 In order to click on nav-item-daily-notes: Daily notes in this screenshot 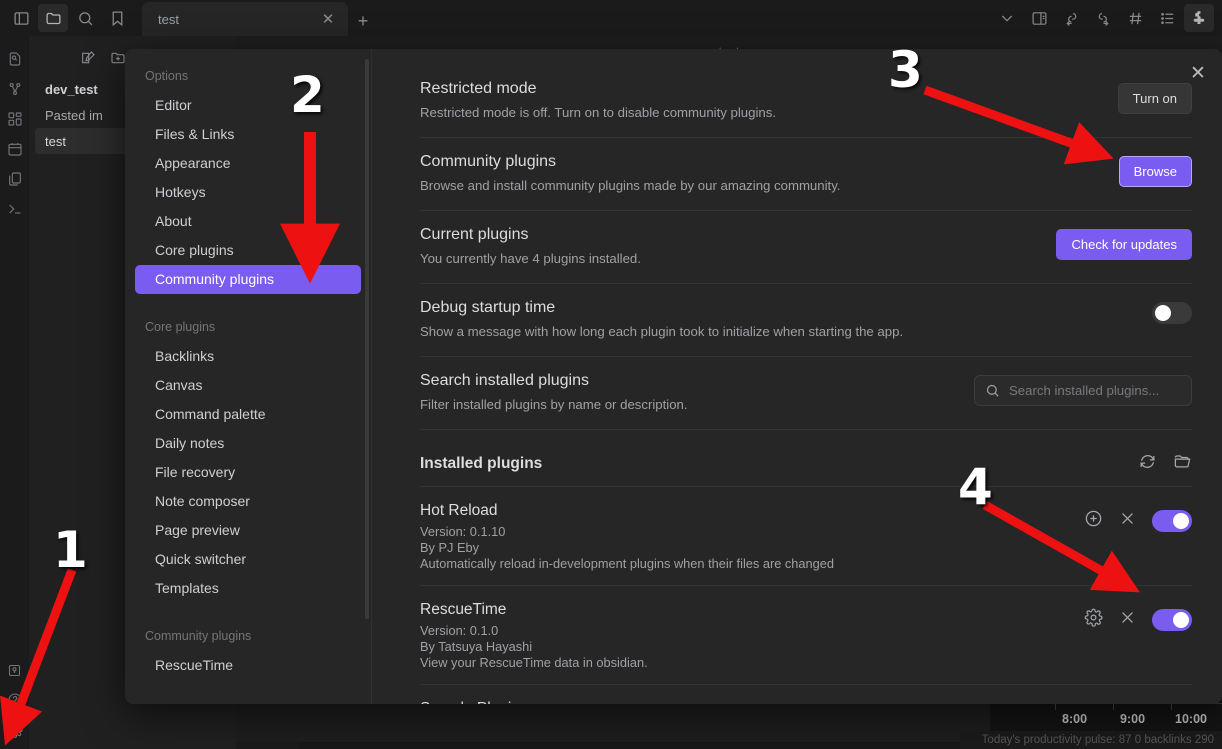, I will do `click(248, 443)`.